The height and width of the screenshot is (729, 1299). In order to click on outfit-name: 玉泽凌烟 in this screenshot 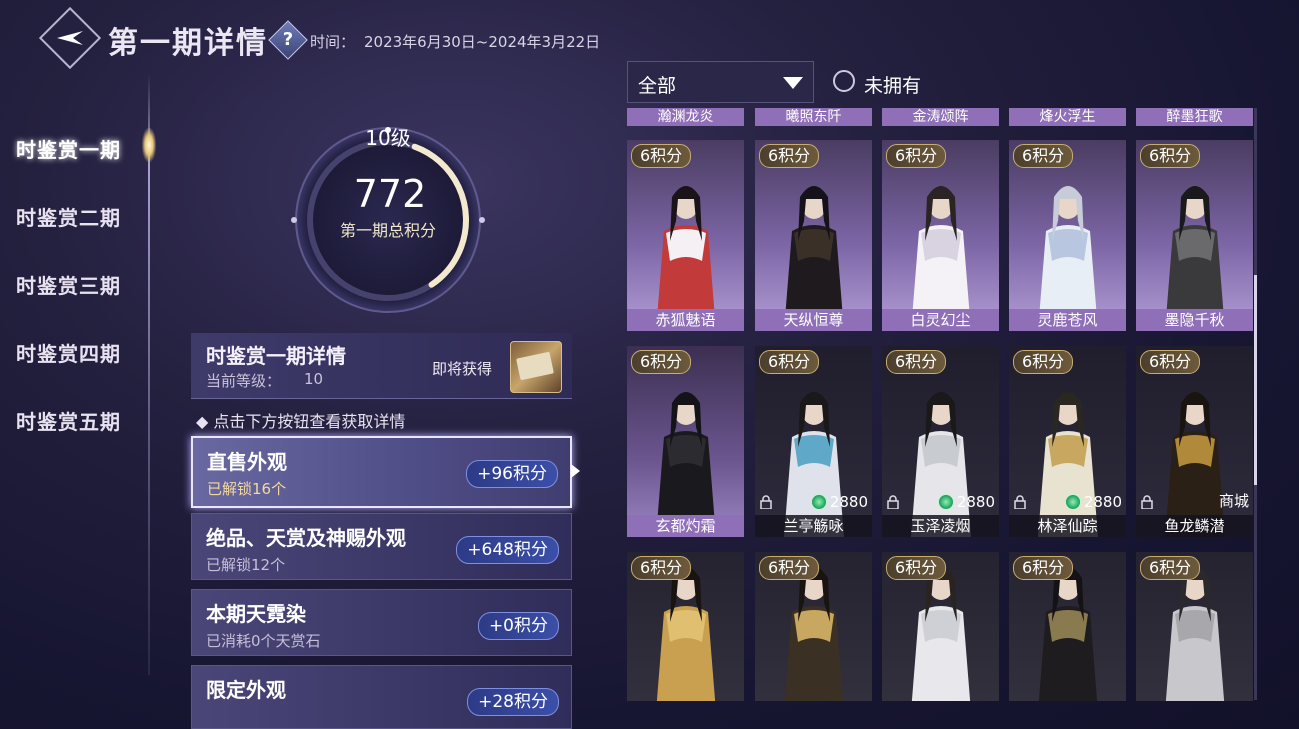, I will do `click(940, 526)`.